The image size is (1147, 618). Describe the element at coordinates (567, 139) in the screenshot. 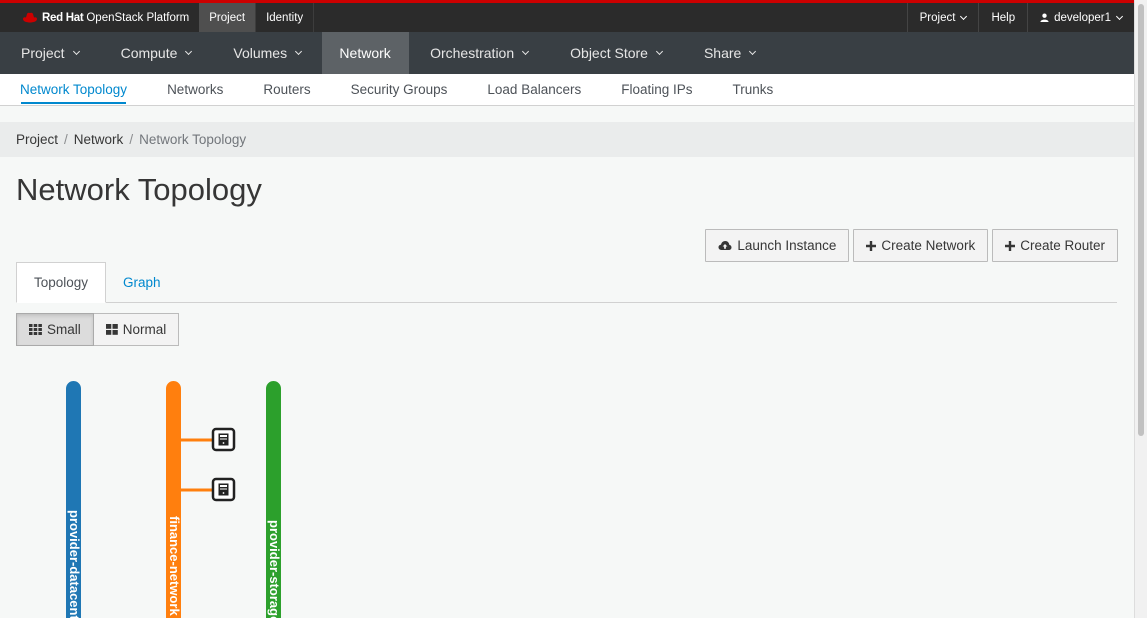

I see `breadcrumb: Project / Network / Network Topology` at that location.